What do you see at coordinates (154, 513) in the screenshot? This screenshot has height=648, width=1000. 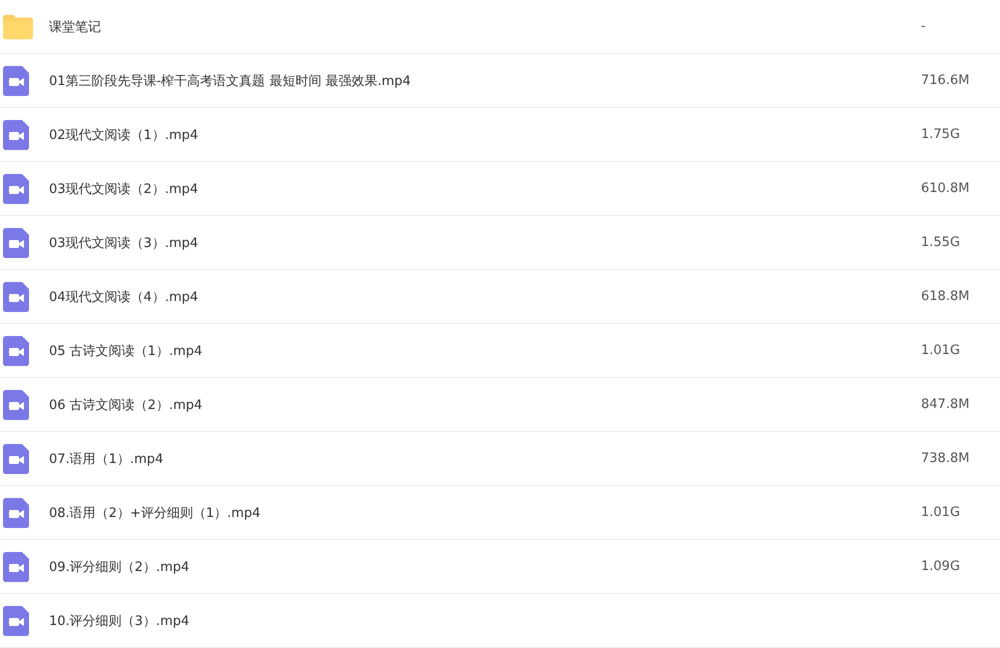 I see `file-name: 08.语用（2）+评分细则（1）.mp4` at bounding box center [154, 513].